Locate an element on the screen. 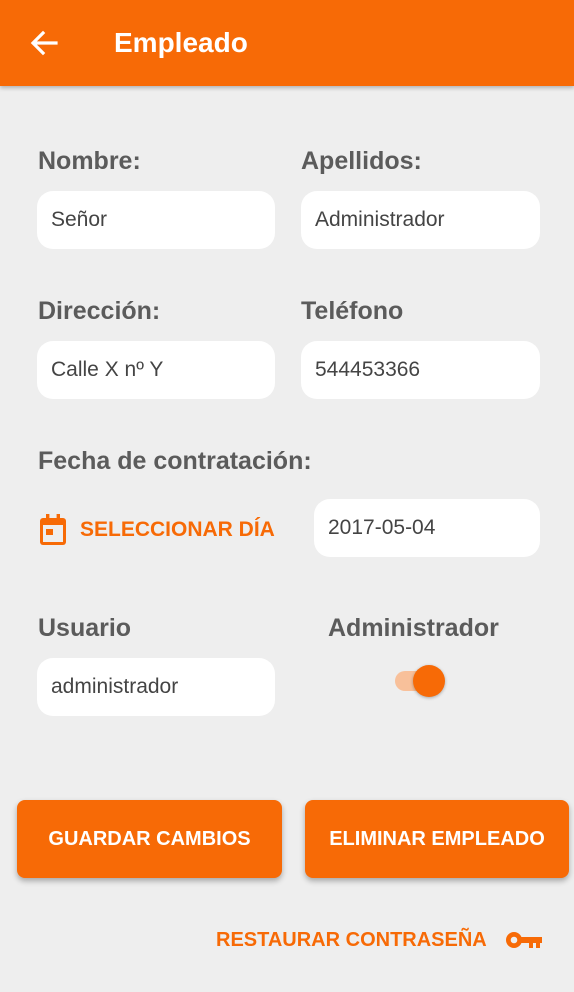 This screenshot has width=574, height=992. telefono-field: 544453366 is located at coordinates (420, 370).